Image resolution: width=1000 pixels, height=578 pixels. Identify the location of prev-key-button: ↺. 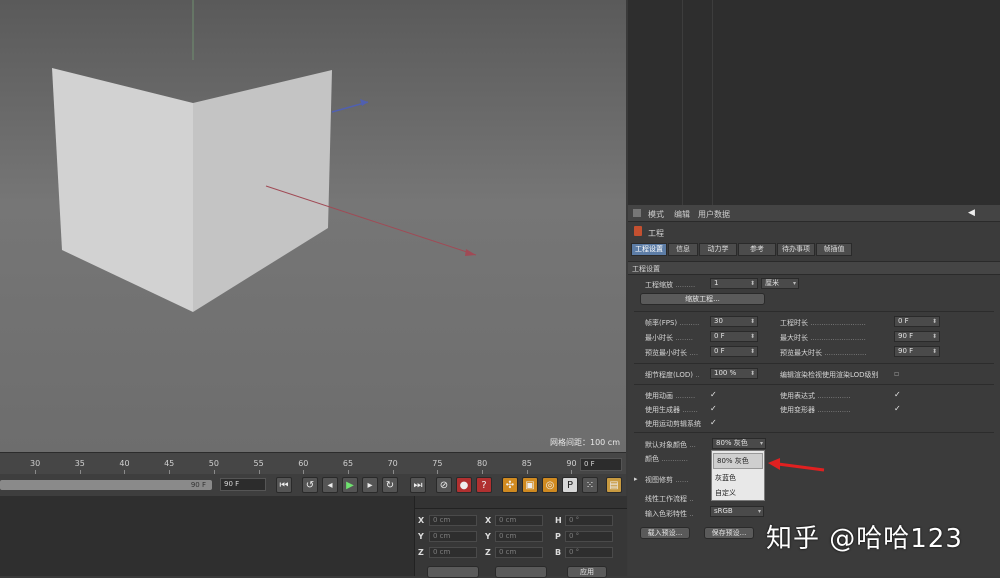
(310, 485).